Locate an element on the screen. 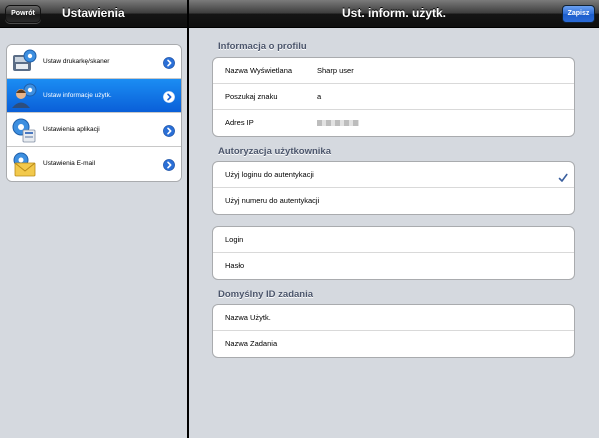 The image size is (599, 438). sidebar-nav-bar: Powrót Ustawienia is located at coordinates (93, 14).